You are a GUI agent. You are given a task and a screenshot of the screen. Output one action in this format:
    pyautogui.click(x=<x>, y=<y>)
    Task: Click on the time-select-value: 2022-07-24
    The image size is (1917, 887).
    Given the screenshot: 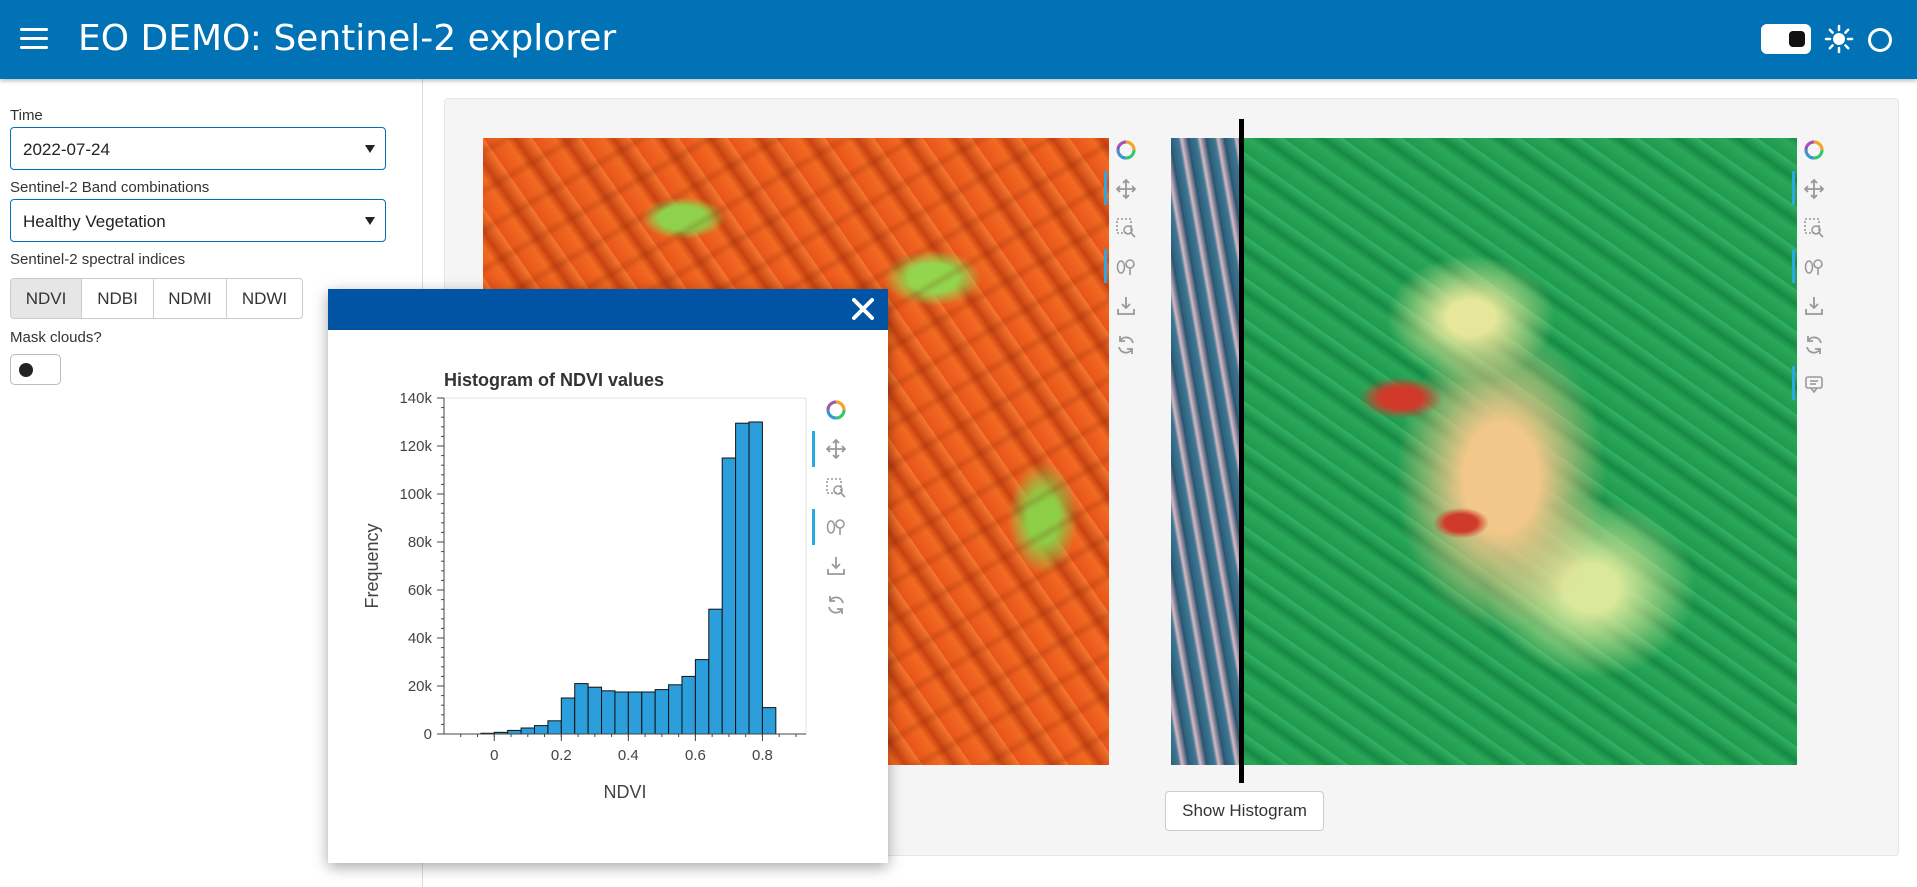 What is the action you would take?
    pyautogui.click(x=66, y=149)
    